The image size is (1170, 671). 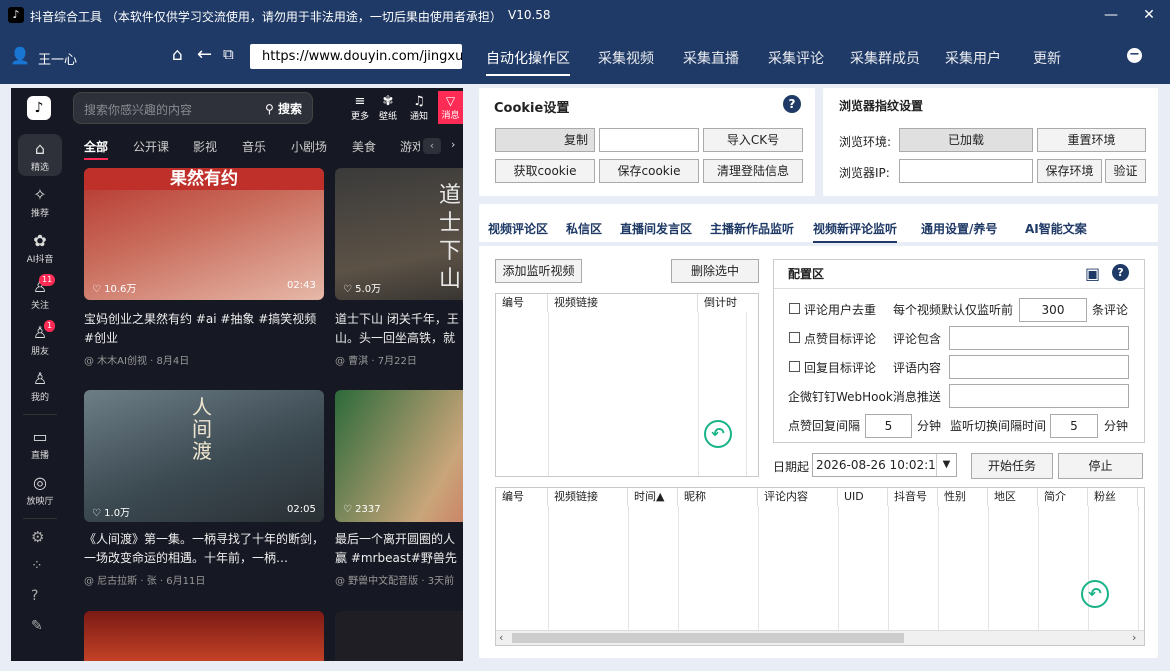 I want to click on douyin-logo-icon: ♪, so click(x=39, y=108).